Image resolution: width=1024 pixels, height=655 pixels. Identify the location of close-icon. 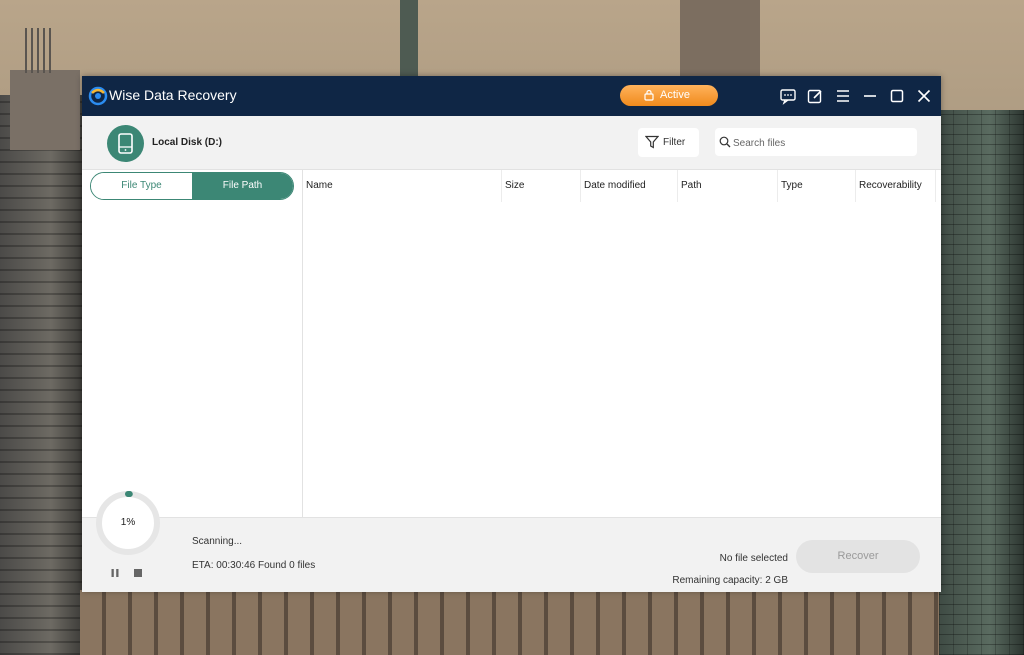
(924, 96).